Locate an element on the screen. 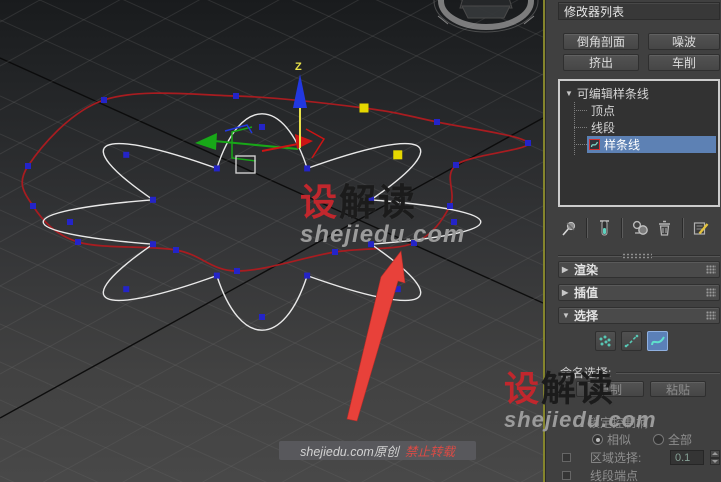  copyright-note: shejiedu.com原创 禁止转载 is located at coordinates (377, 450).